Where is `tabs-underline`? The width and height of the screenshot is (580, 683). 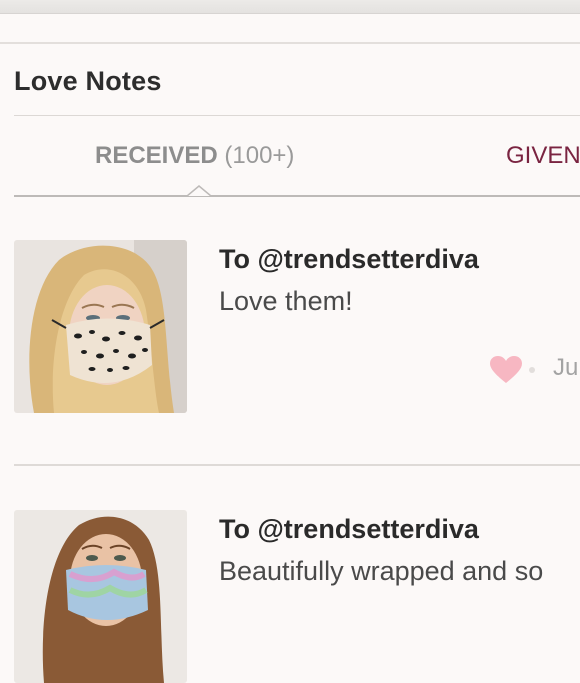 tabs-underline is located at coordinates (297, 196).